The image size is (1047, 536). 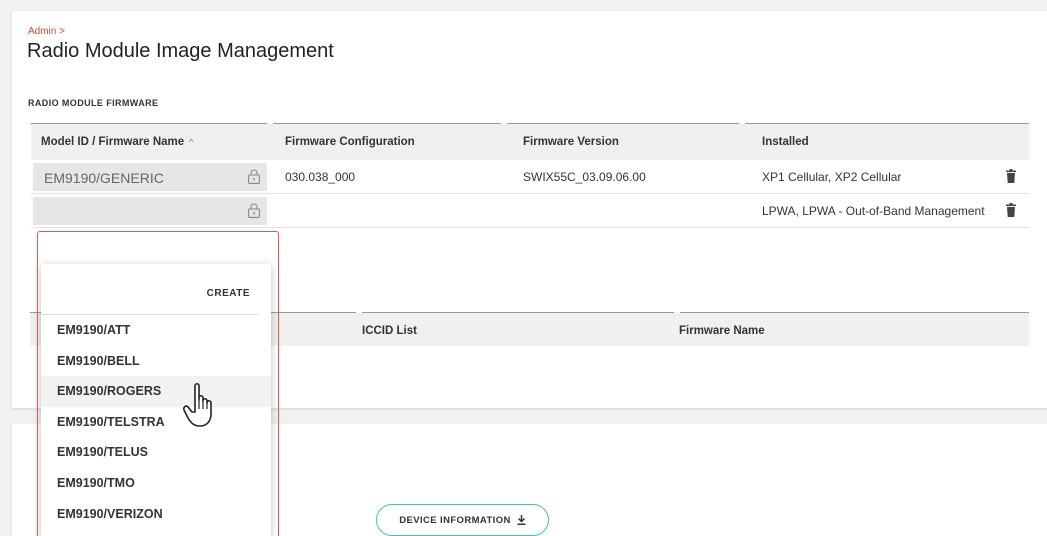 I want to click on column-header-model: Model ID / Firmware Name ^, so click(x=117, y=142).